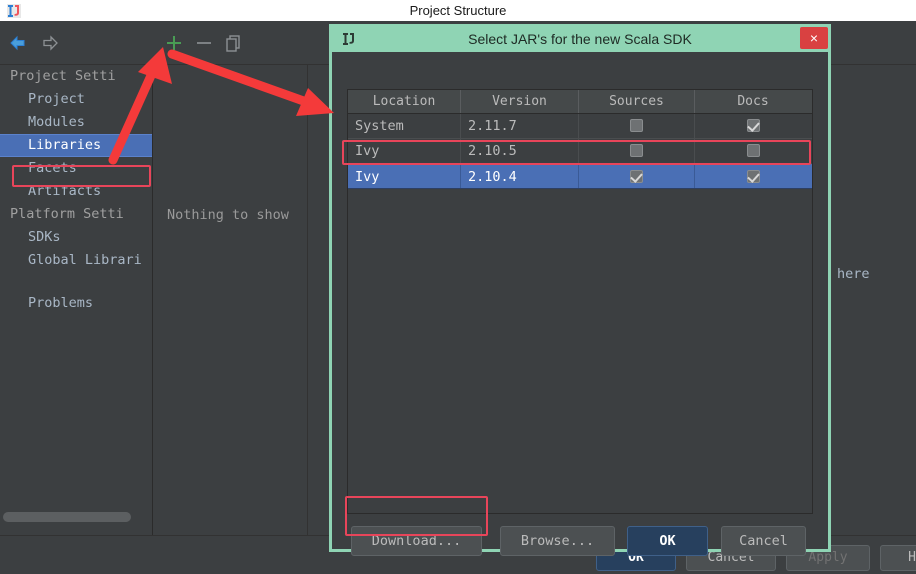 The width and height of the screenshot is (916, 574). I want to click on sidebar-item-libraries: Libraries, so click(76, 145).